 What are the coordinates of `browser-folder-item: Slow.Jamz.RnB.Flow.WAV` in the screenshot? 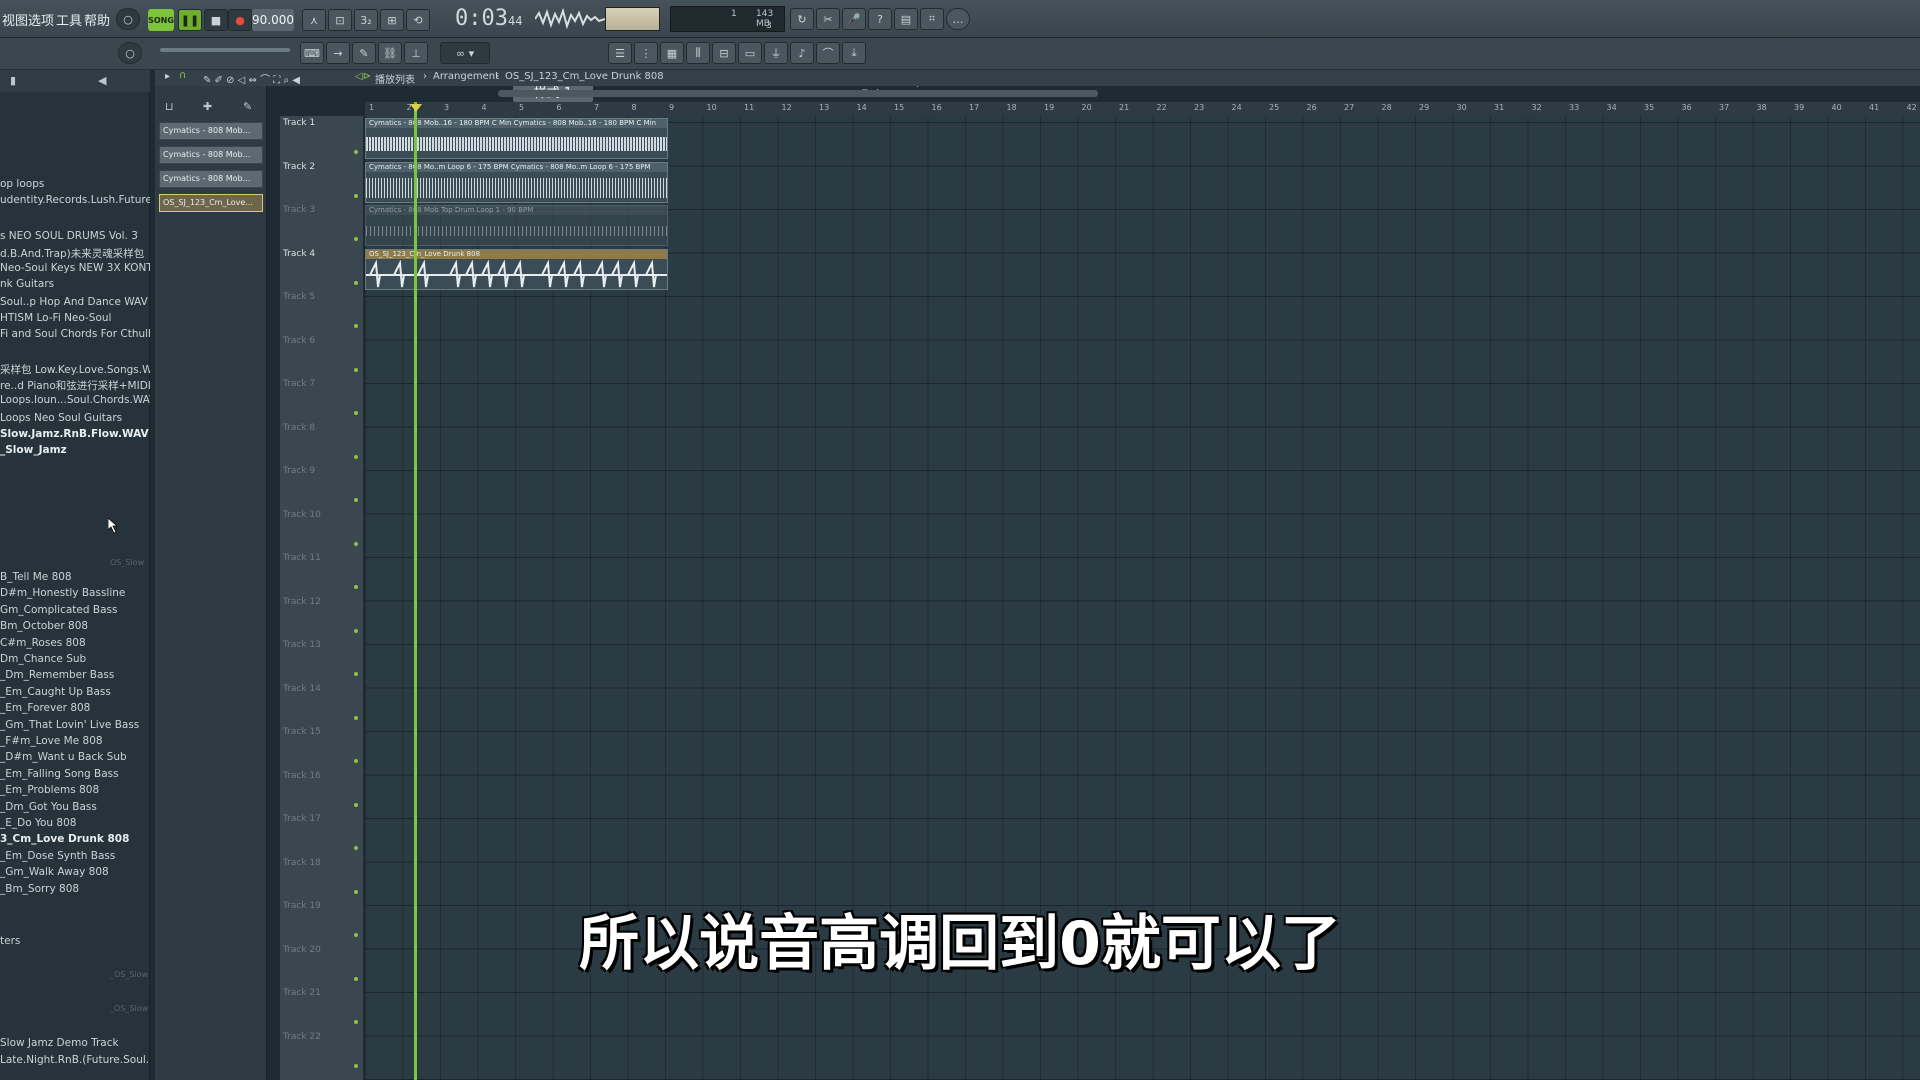 It's located at (75, 434).